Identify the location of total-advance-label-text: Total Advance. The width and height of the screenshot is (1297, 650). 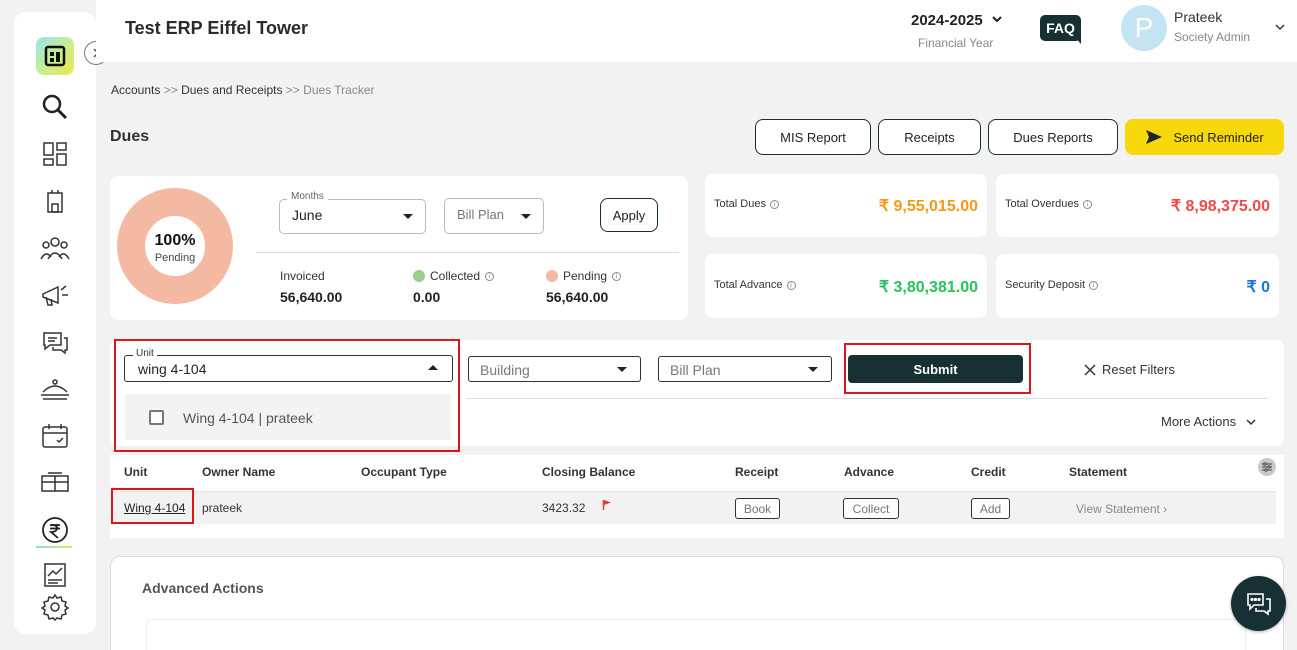
(748, 285).